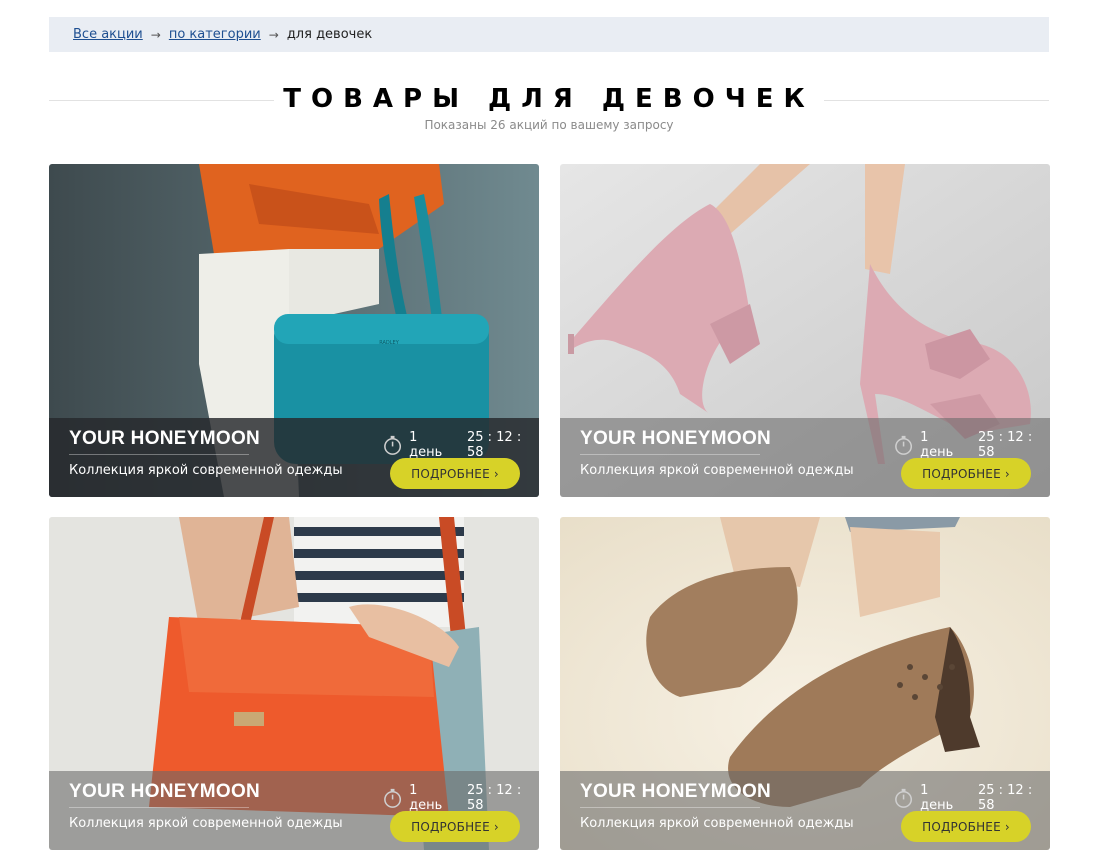  Describe the element at coordinates (549, 99) in the screenshot. I see `page-title: ТОВАРЫ ДЛЯ ДЕВОЧЕК` at that location.